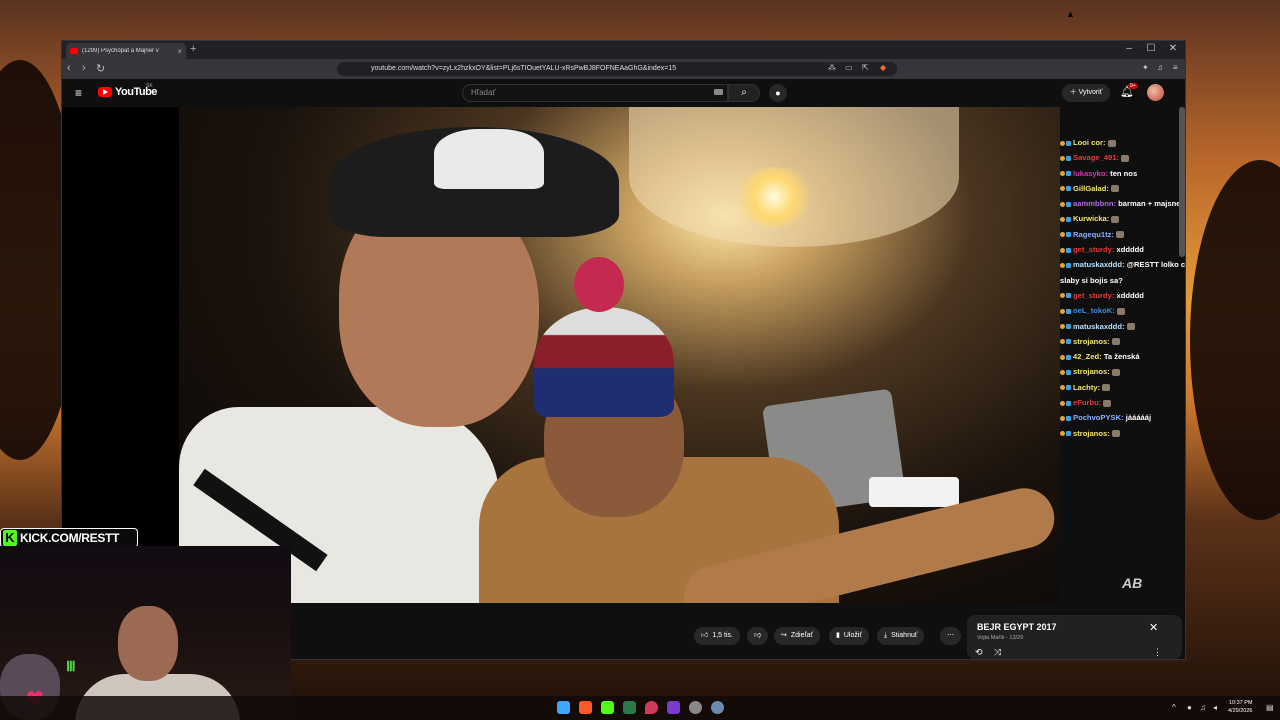  Describe the element at coordinates (705, 635) in the screenshot. I see `thumbs-up-icon: 👍︎` at that location.